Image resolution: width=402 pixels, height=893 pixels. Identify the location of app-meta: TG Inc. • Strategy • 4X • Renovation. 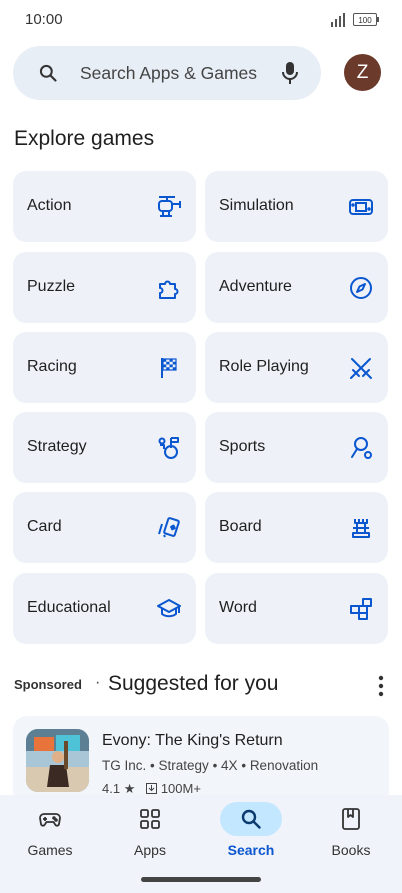
(210, 765).